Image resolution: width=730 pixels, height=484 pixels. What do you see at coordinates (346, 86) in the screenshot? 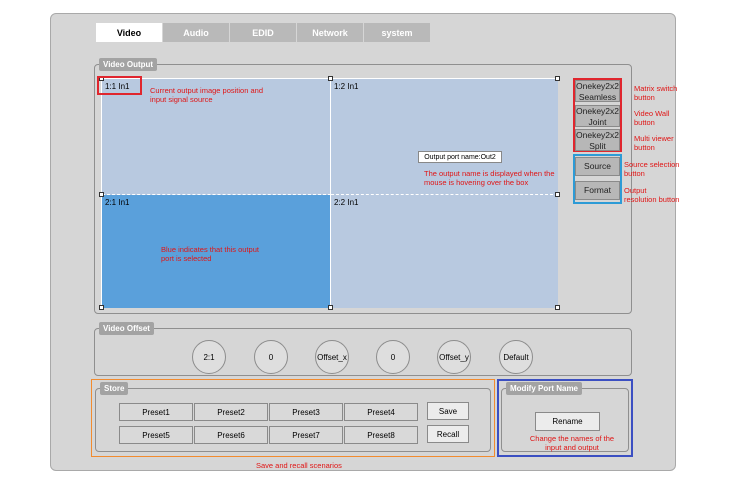
I see `cell-label: 1:2 In1` at bounding box center [346, 86].